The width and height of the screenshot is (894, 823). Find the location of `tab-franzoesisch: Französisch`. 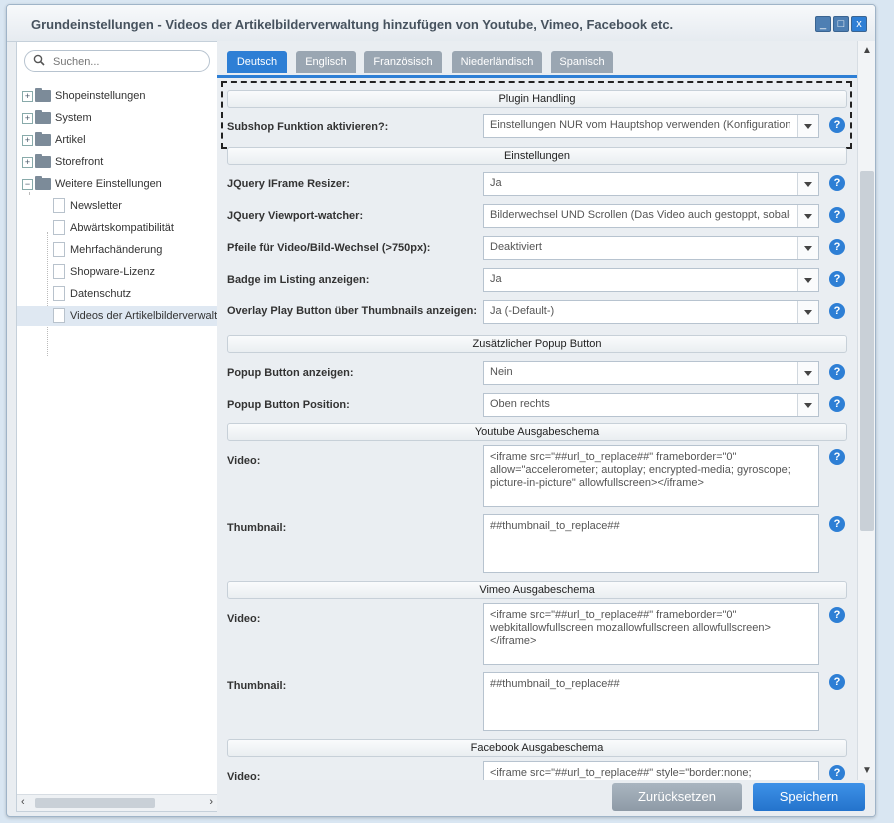

tab-franzoesisch: Französisch is located at coordinates (403, 62).